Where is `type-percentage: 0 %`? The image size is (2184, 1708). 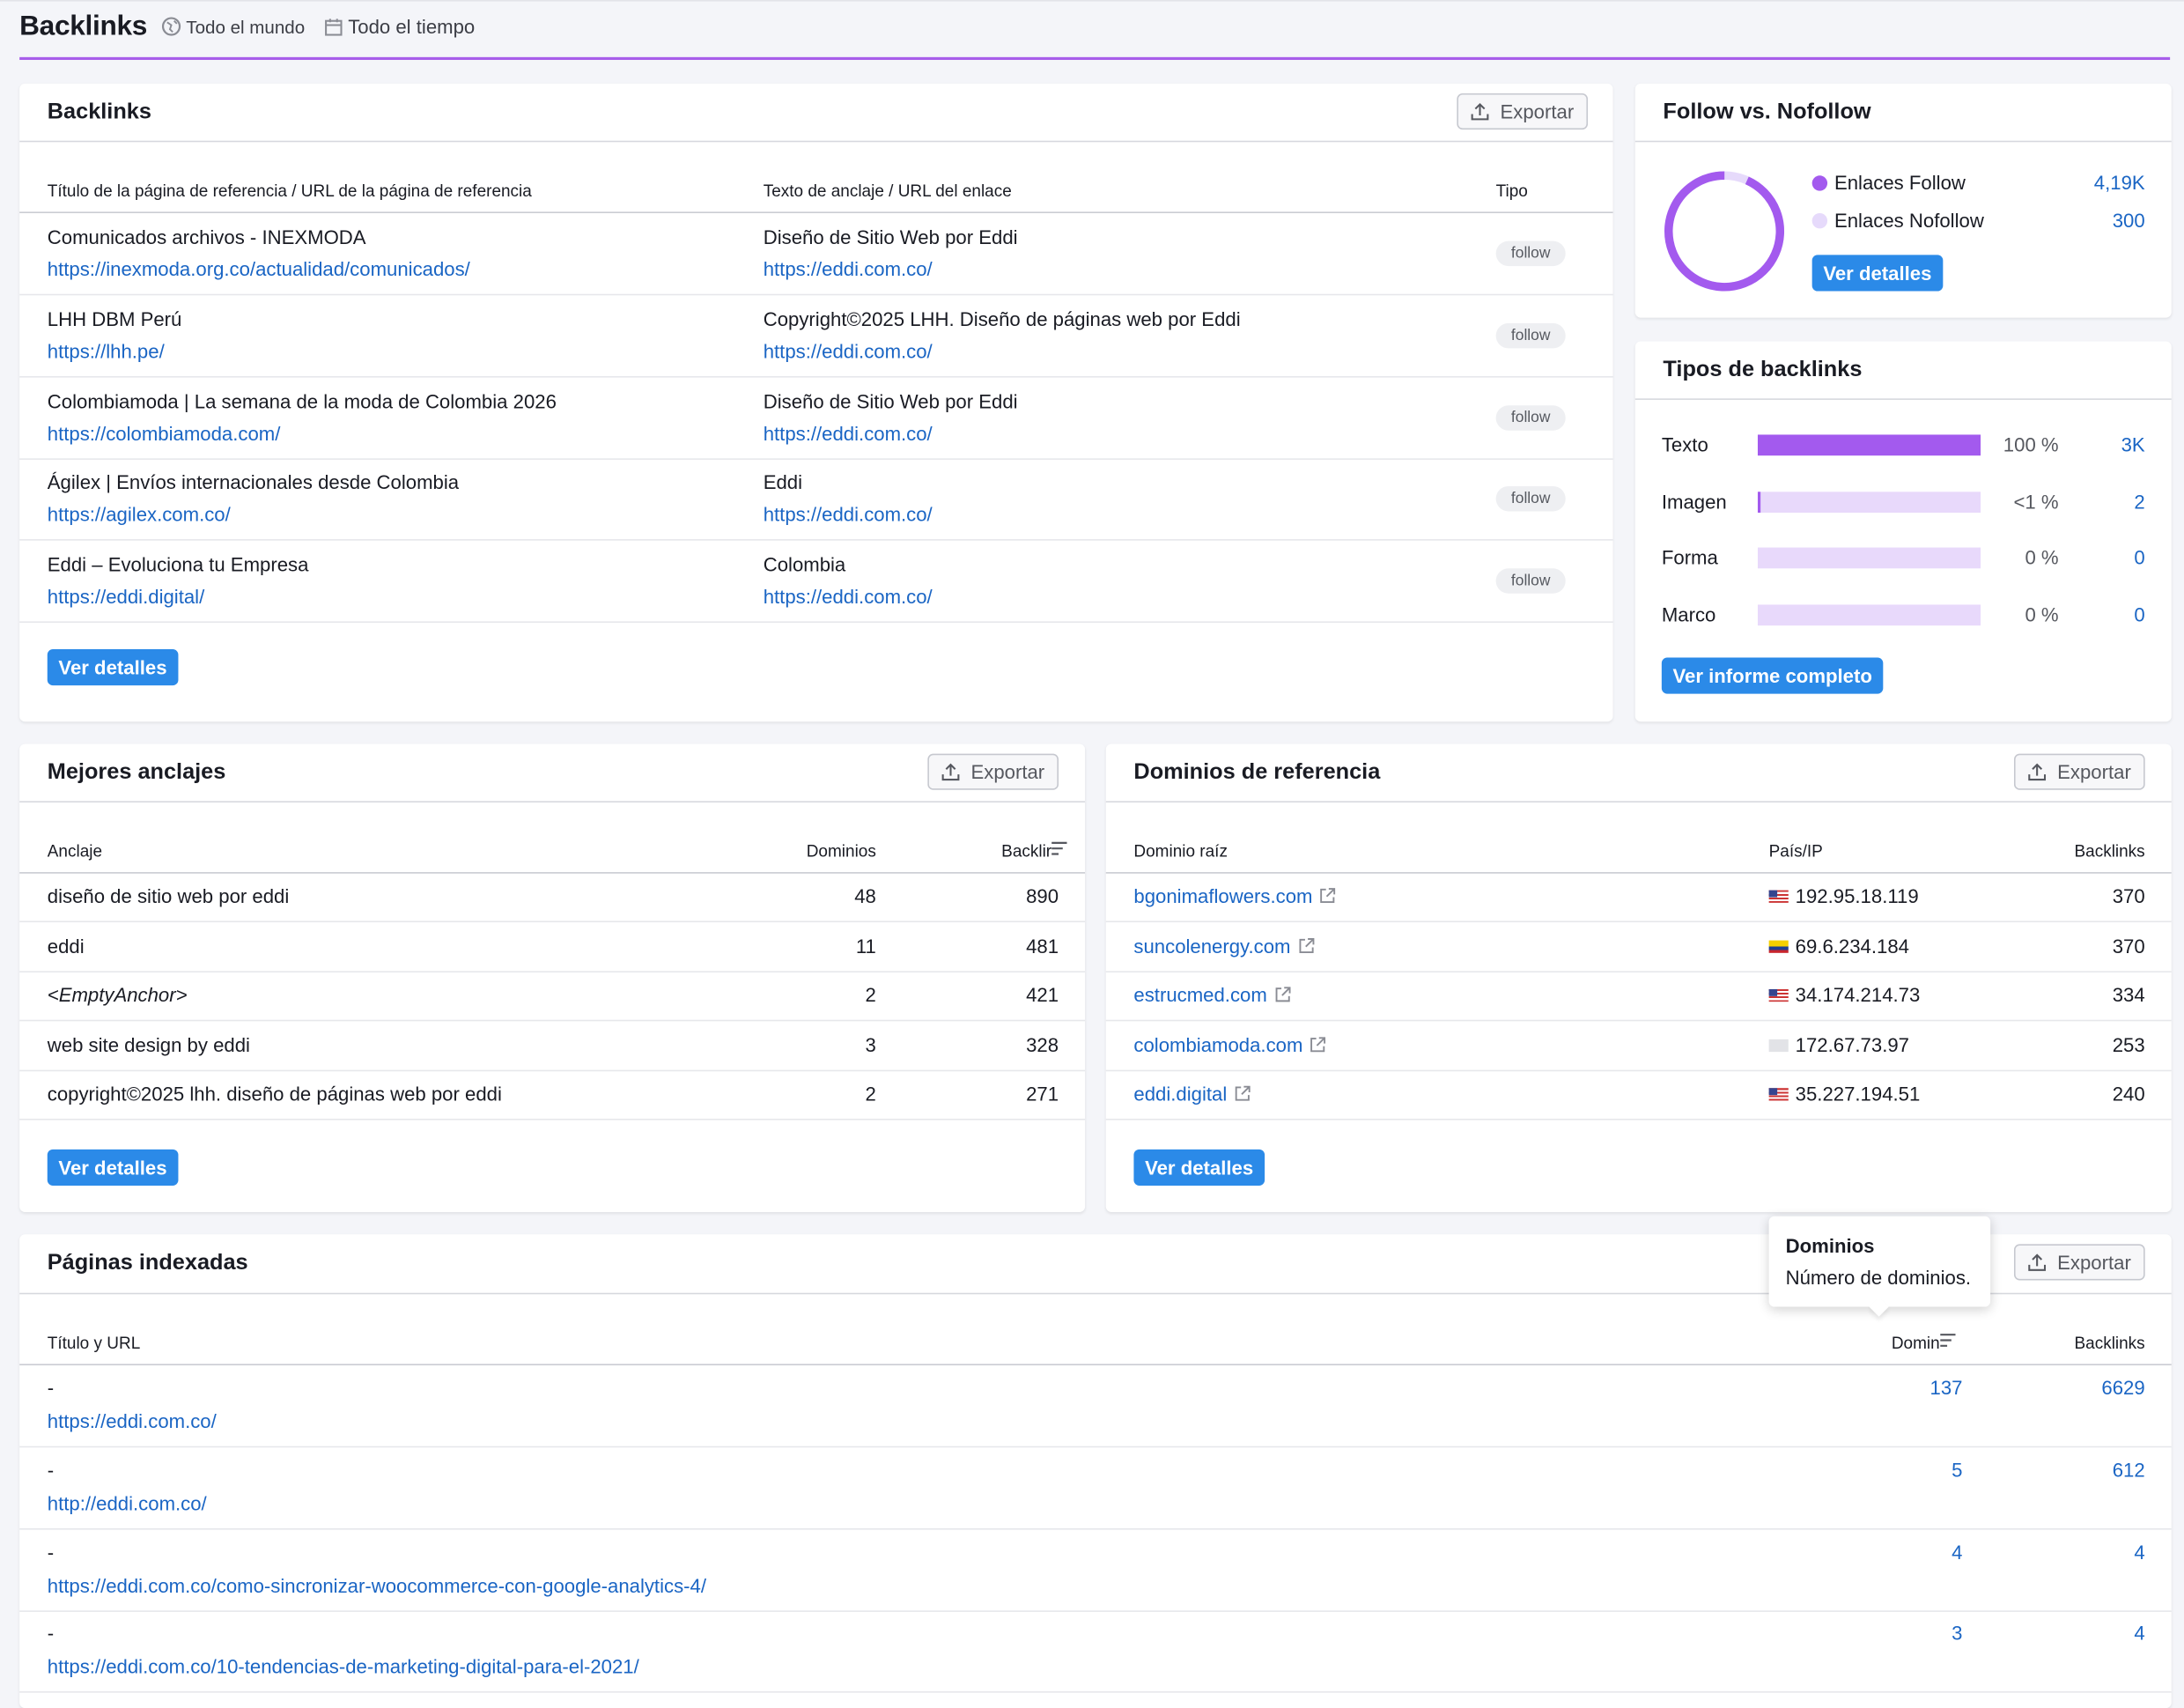
type-percentage: 0 % is located at coordinates (2042, 614).